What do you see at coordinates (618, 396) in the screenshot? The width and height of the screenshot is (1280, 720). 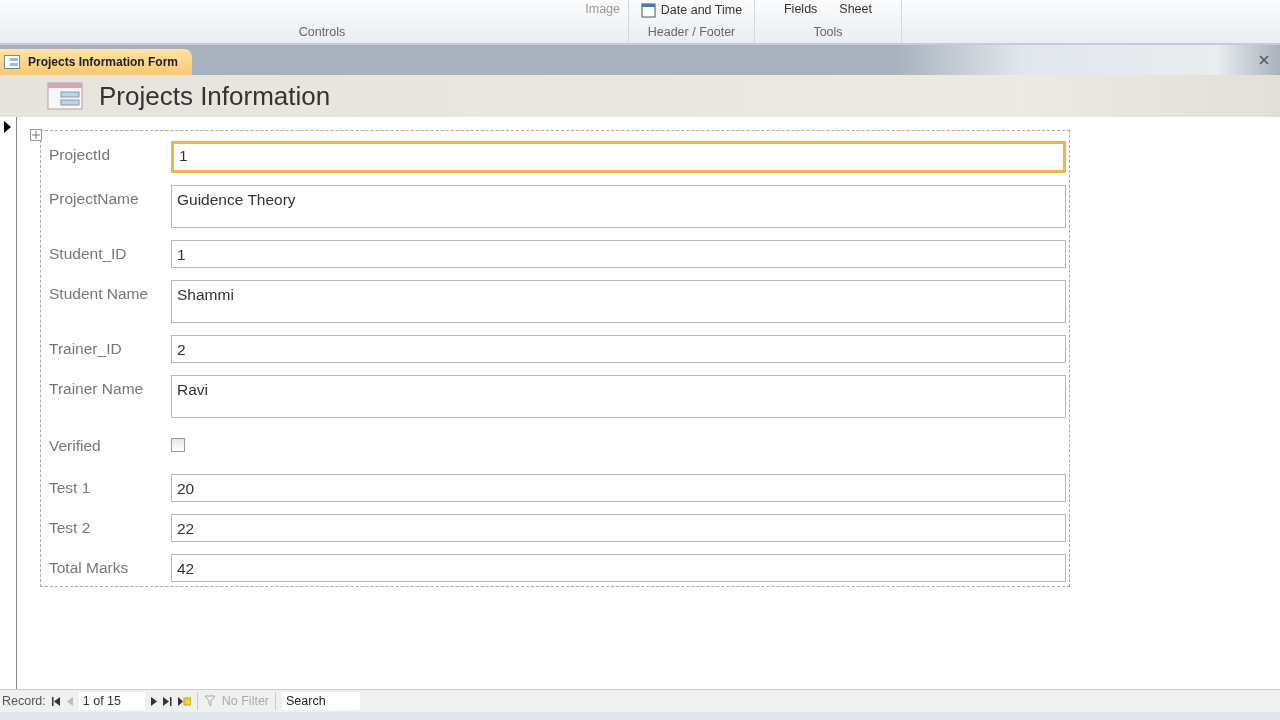 I see `input-field: Ravi` at bounding box center [618, 396].